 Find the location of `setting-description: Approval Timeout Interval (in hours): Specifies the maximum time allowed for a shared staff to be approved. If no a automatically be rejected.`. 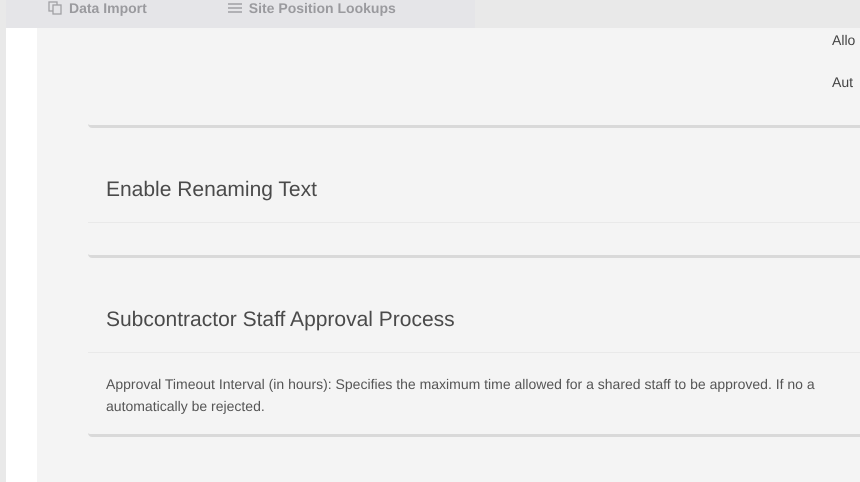

setting-description: Approval Timeout Interval (in hours): Specifies the maximum time allowed for a shared staff to be approved. If no a automatically be rejected. is located at coordinates (460, 395).